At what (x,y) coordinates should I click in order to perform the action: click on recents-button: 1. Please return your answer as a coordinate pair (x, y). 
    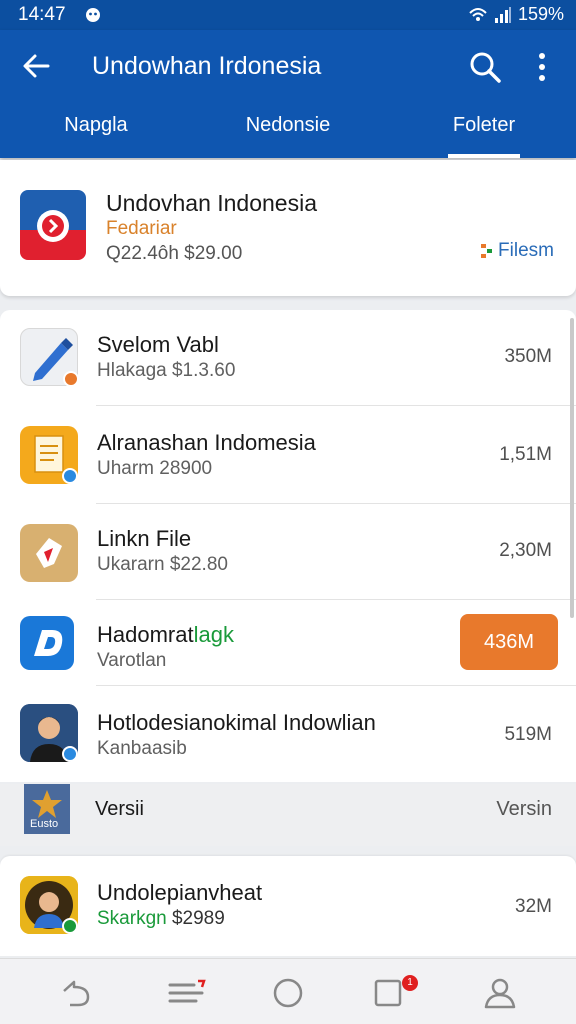
    Looking at the image, I should click on (396, 993).